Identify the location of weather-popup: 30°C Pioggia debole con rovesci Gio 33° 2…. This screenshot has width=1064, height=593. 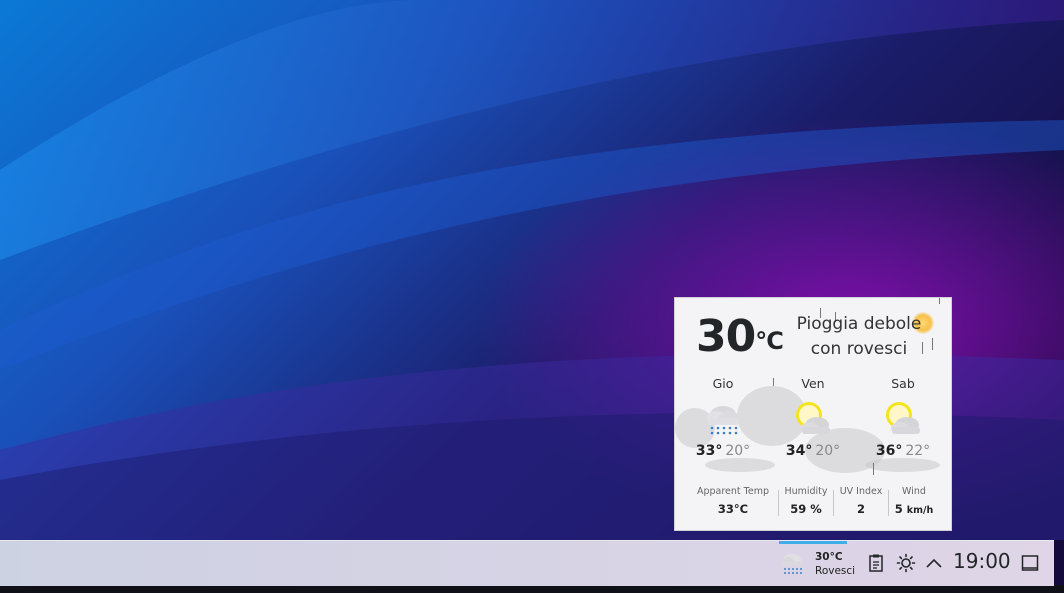
(813, 414).